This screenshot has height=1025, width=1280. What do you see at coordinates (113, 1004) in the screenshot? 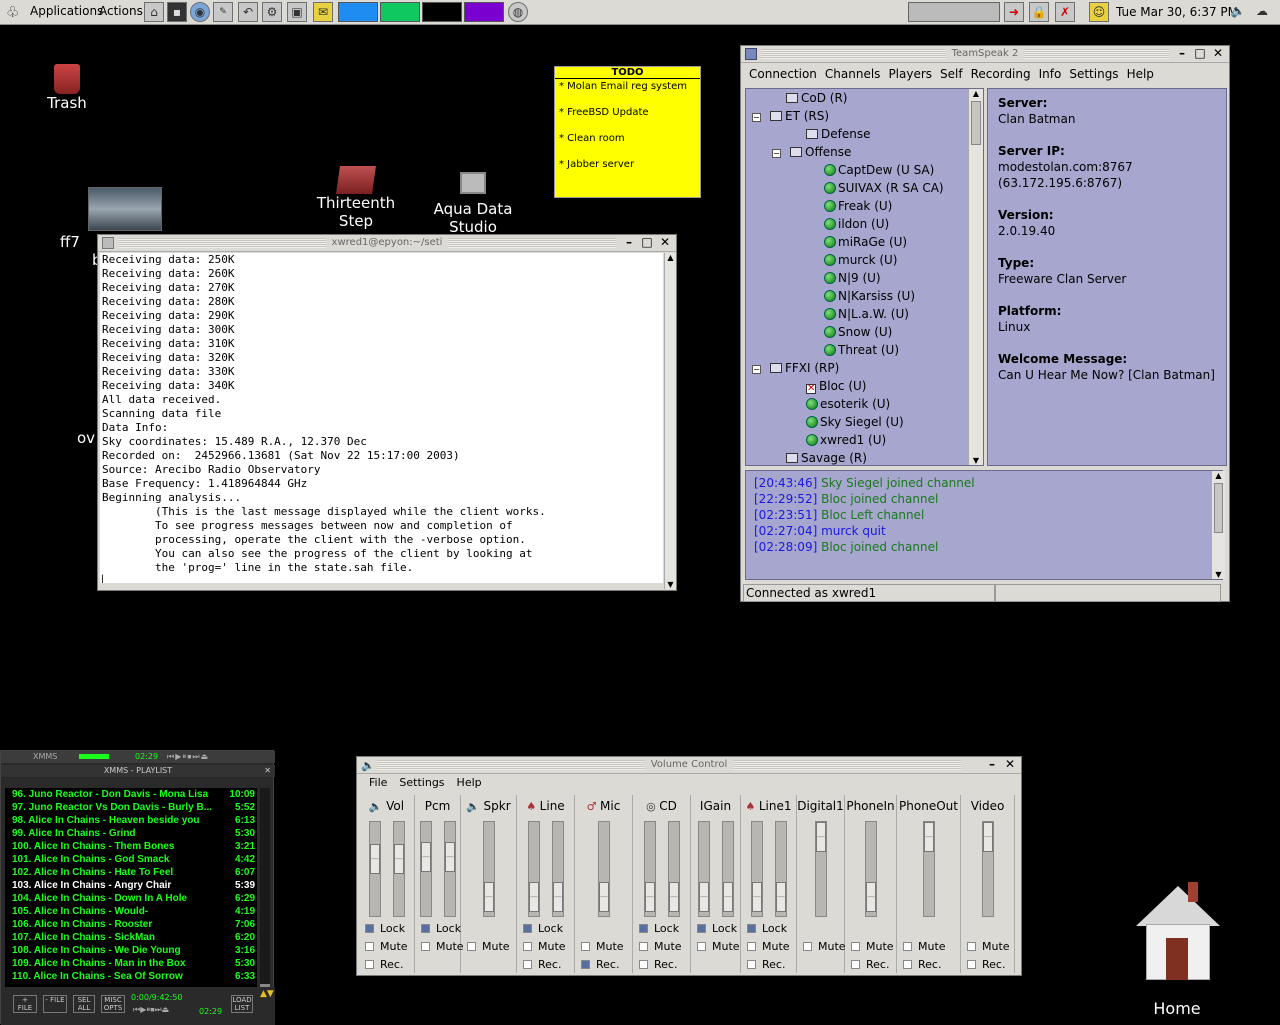
I see `misc-opts-button: MISC OPTS` at bounding box center [113, 1004].